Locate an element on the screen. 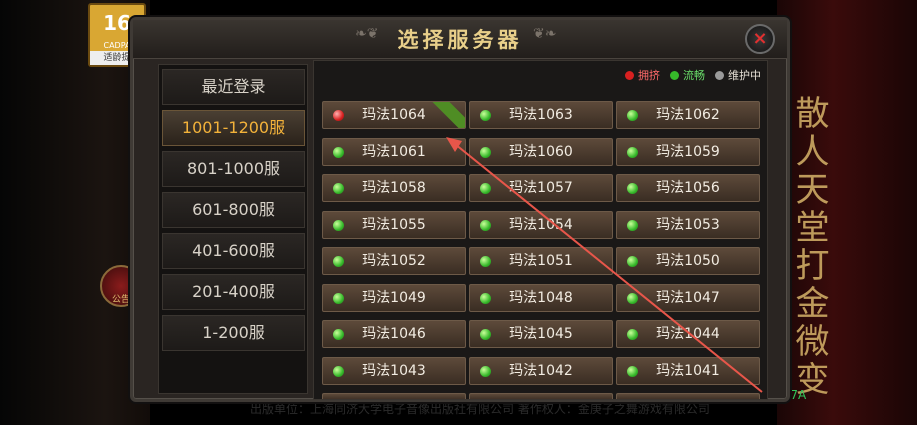  server-button: 玛法1050 is located at coordinates (688, 261).